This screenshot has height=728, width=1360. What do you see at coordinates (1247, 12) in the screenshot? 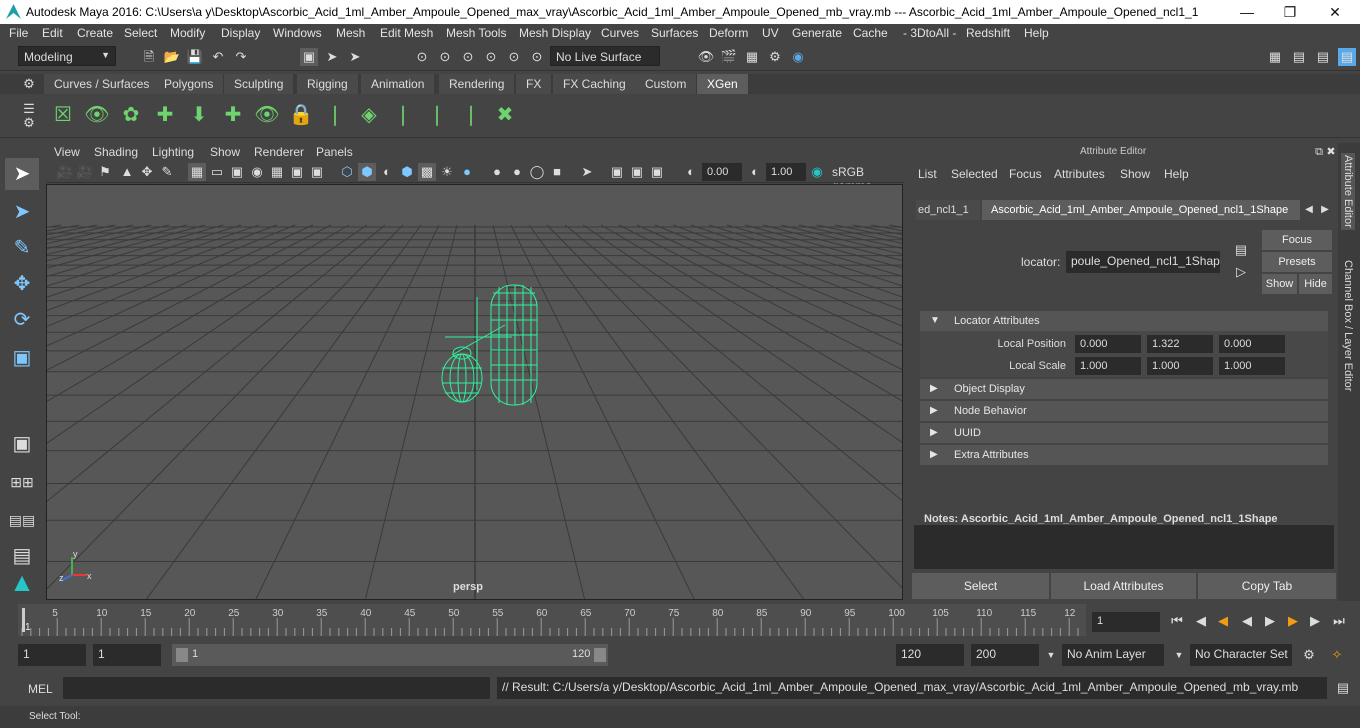
I see `minimize-button: —` at bounding box center [1247, 12].